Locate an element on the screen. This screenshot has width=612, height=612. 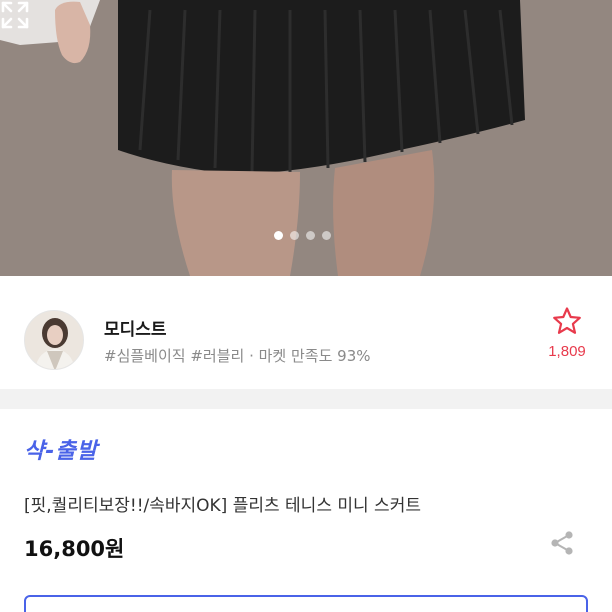
favorite-button: 1,809 is located at coordinates (567, 333).